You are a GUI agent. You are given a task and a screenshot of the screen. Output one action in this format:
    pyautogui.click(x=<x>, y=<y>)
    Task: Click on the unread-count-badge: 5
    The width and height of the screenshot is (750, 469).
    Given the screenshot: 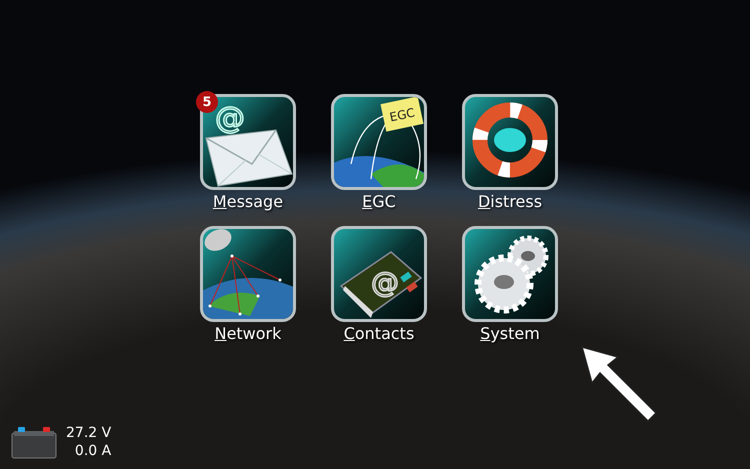 What is the action you would take?
    pyautogui.click(x=207, y=102)
    